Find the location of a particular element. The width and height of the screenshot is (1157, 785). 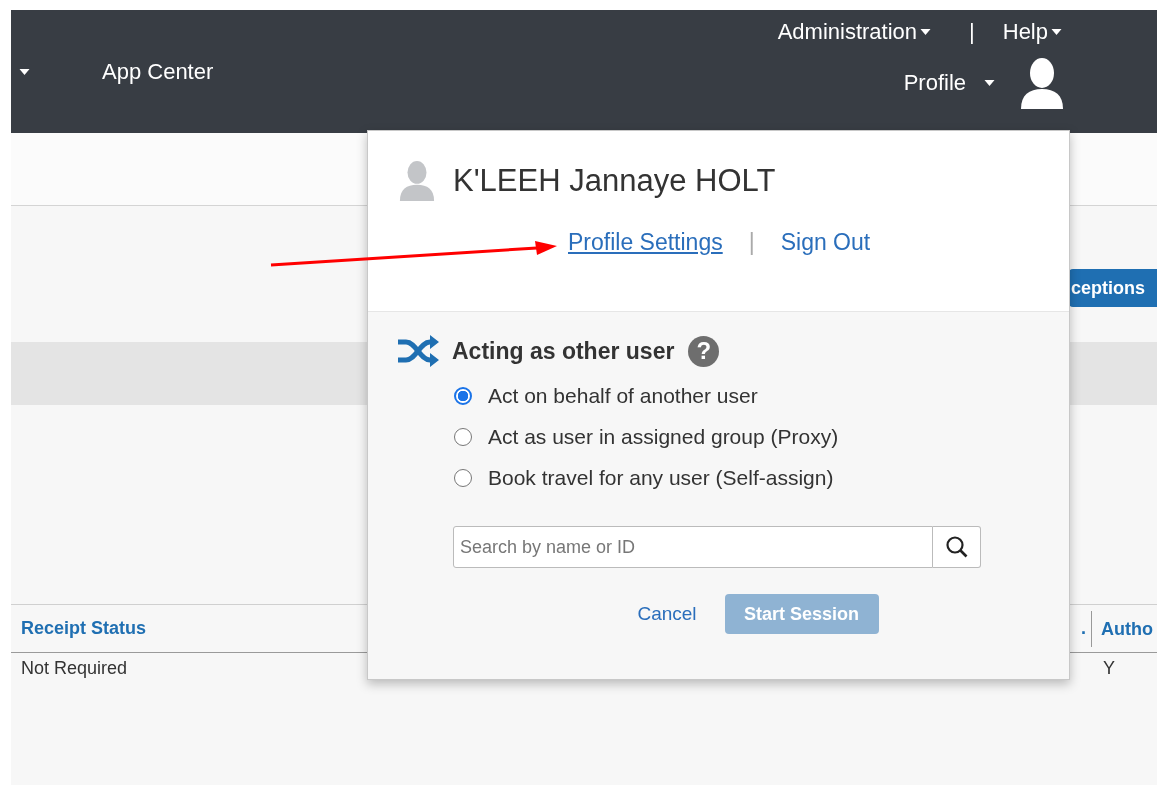

shuffle-icon is located at coordinates (418, 351).